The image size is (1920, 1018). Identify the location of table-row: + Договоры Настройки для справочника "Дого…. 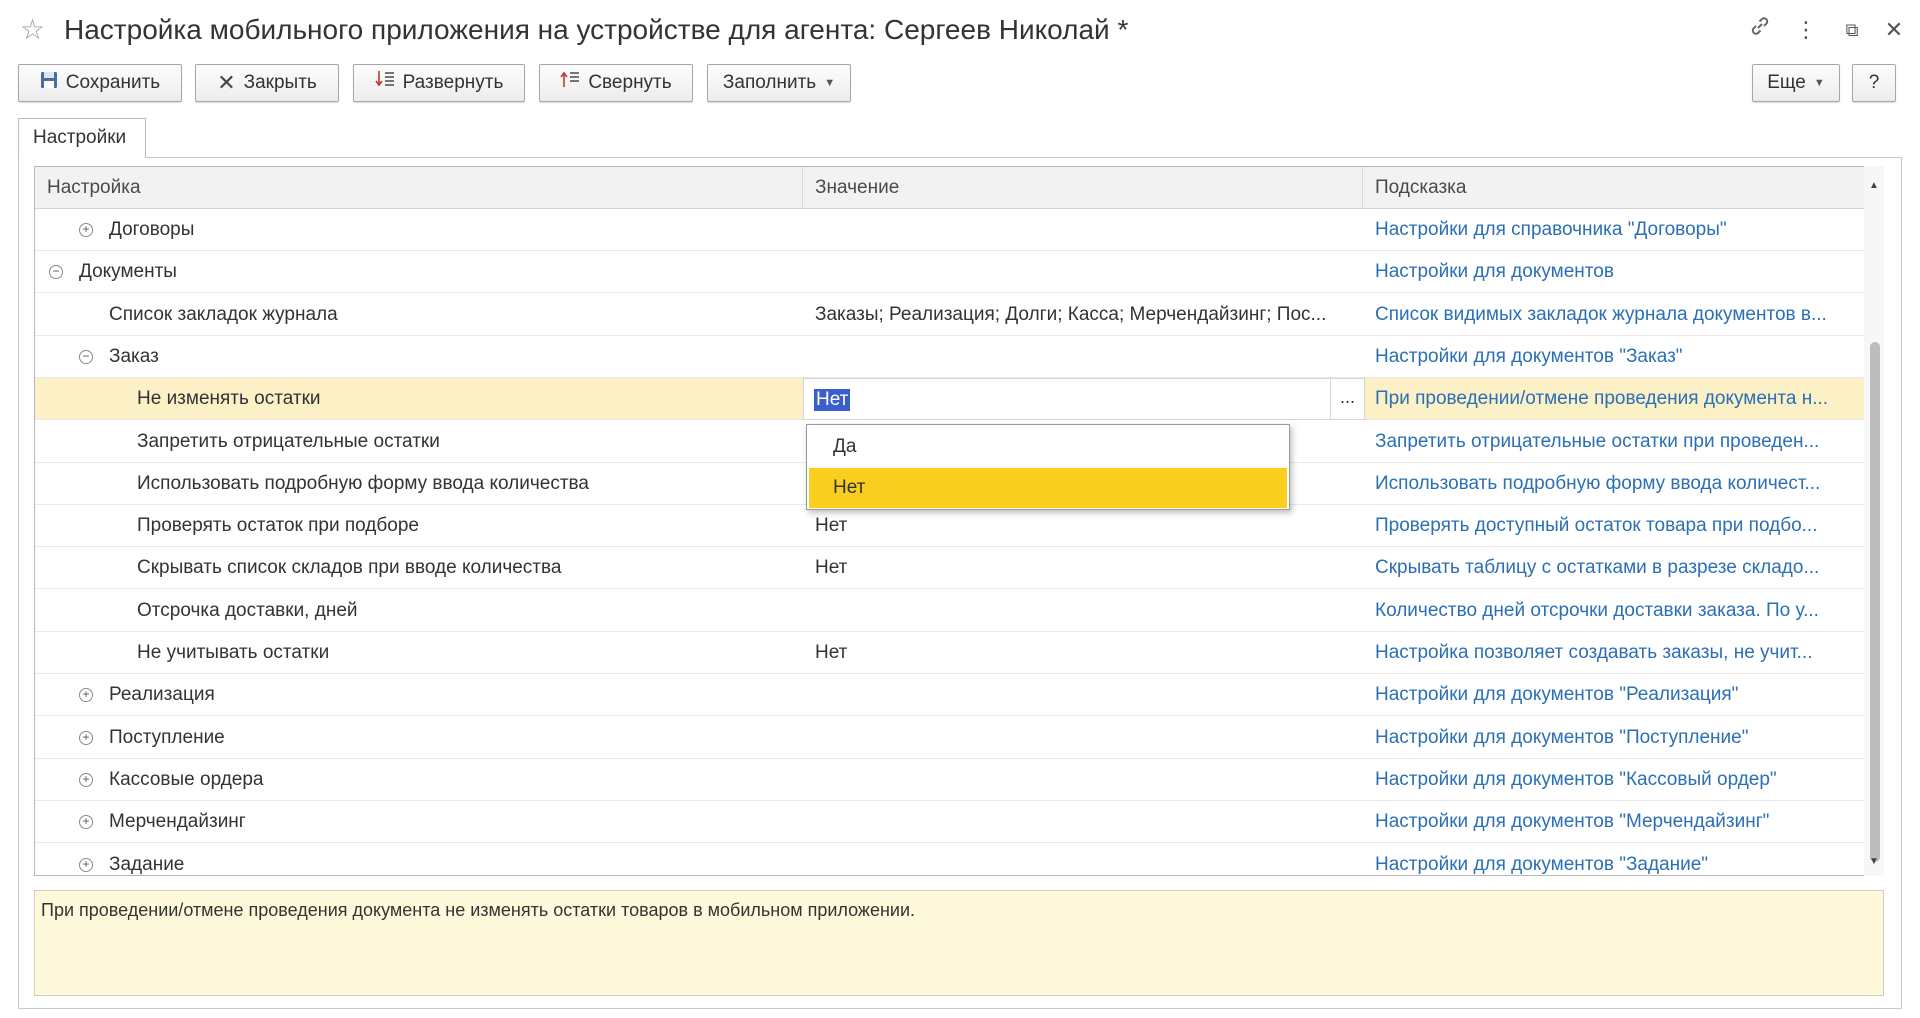
(950, 230).